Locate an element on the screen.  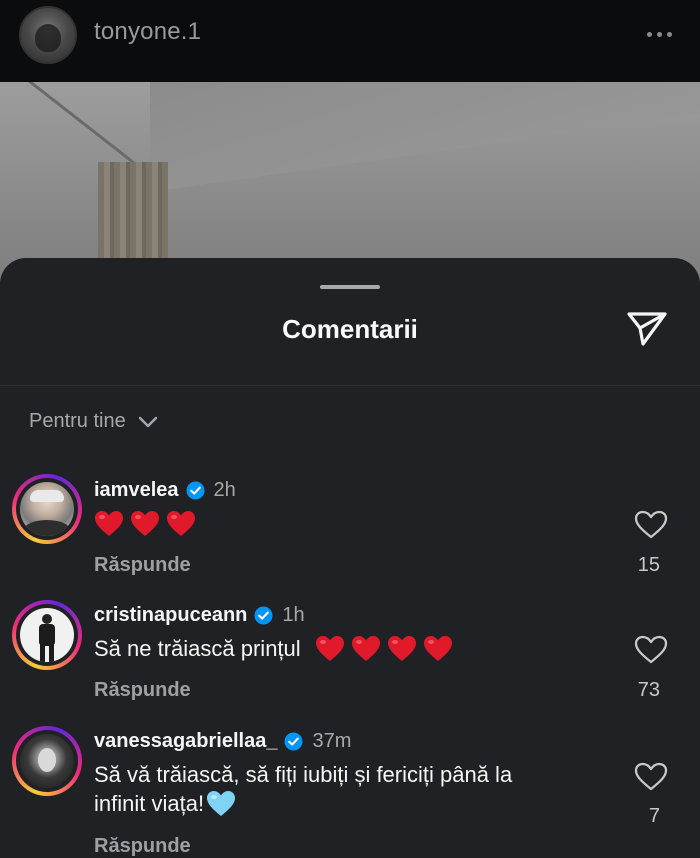
sort-label: Pentru tine is located at coordinates (77, 421).